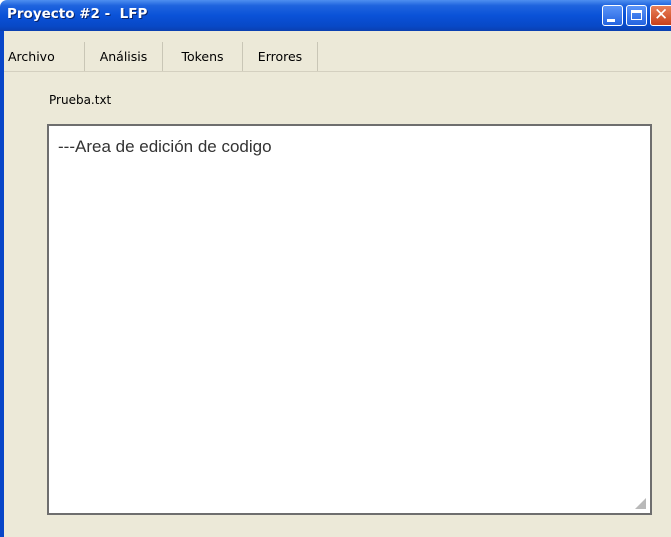  I want to click on maximize-icon, so click(636, 15).